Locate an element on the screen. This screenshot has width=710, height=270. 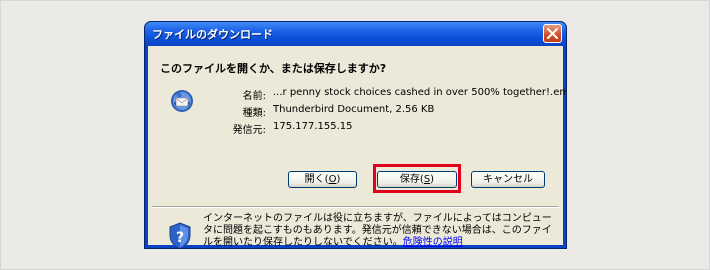
close-icon is located at coordinates (552, 33).